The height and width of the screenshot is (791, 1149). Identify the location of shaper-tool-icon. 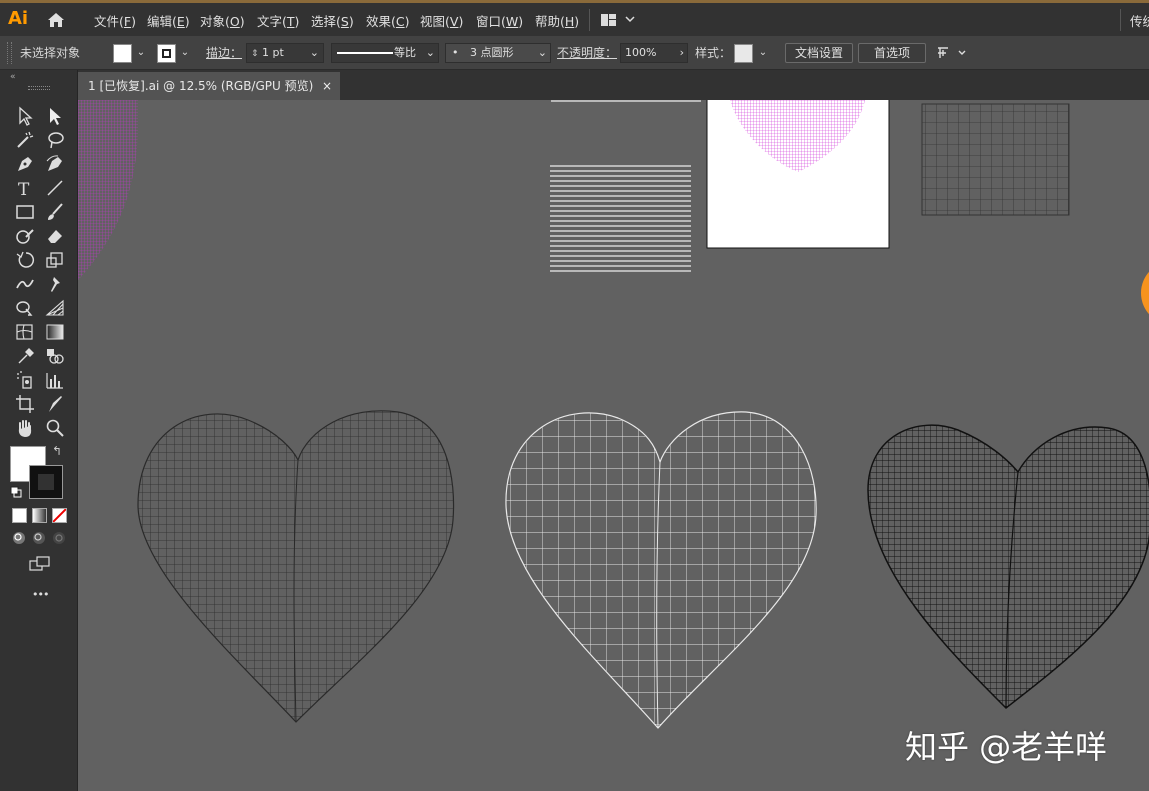
(25, 236).